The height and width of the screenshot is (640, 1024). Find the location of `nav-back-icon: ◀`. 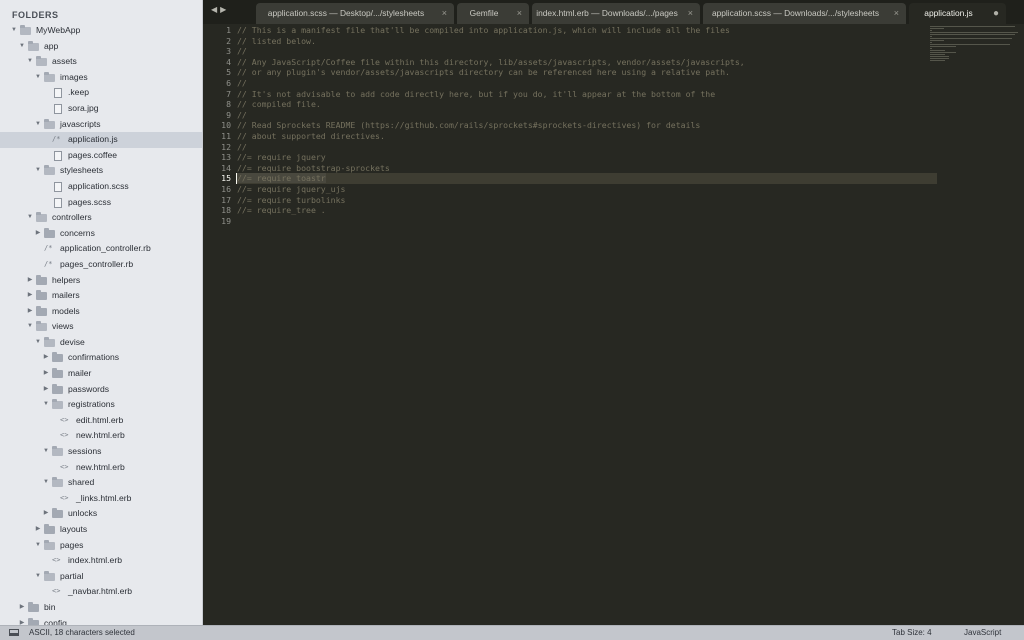

nav-back-icon: ◀ is located at coordinates (215, 9).